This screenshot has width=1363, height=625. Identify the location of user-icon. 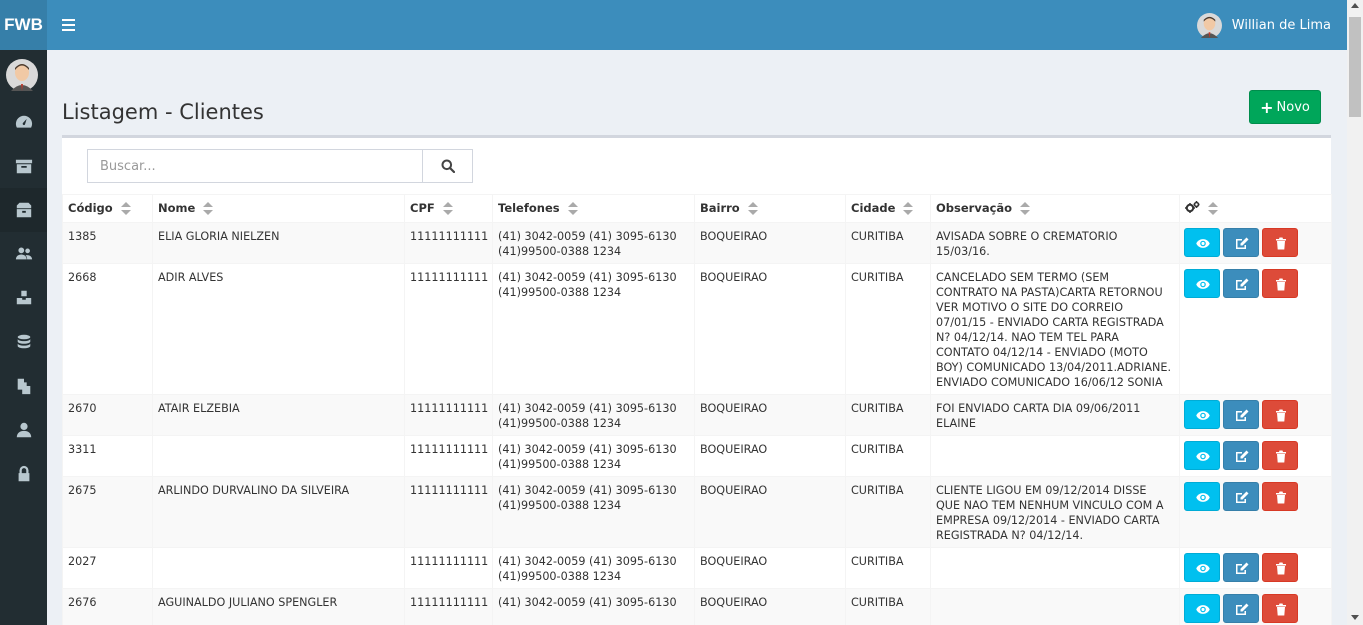
(23, 430).